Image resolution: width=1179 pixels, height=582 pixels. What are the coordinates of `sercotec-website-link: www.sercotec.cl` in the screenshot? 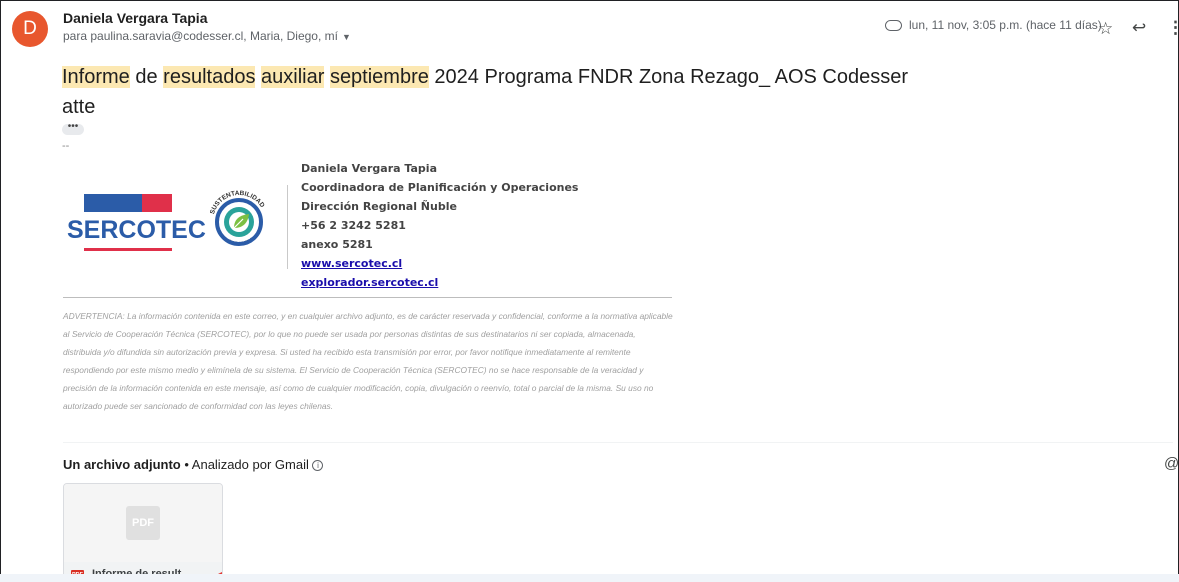 It's located at (439, 263).